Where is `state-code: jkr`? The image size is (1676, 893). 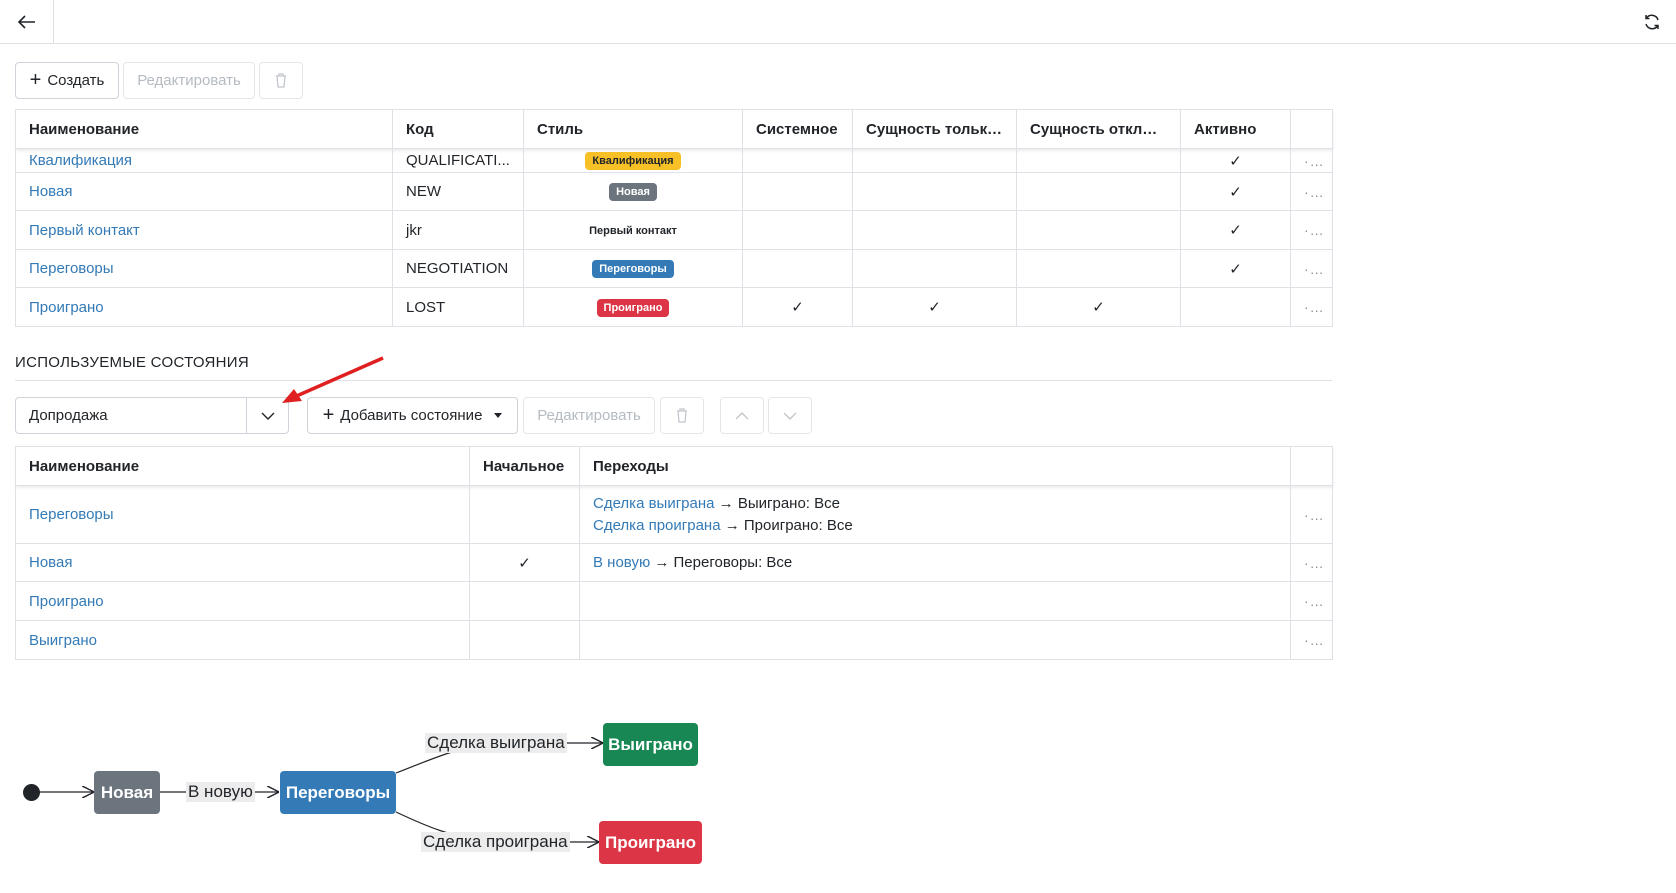 state-code: jkr is located at coordinates (458, 230).